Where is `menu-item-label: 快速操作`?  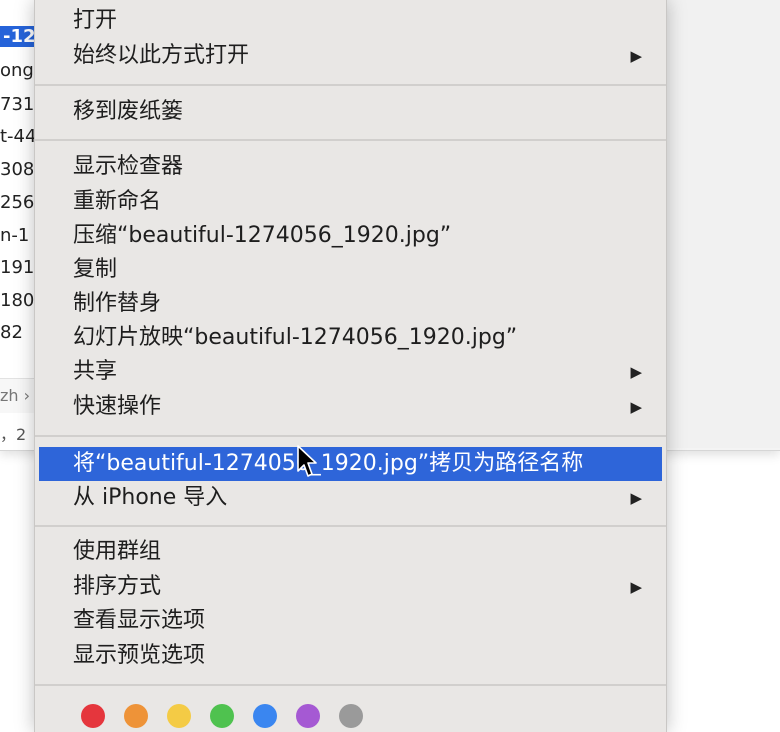 menu-item-label: 快速操作 is located at coordinates (117, 406).